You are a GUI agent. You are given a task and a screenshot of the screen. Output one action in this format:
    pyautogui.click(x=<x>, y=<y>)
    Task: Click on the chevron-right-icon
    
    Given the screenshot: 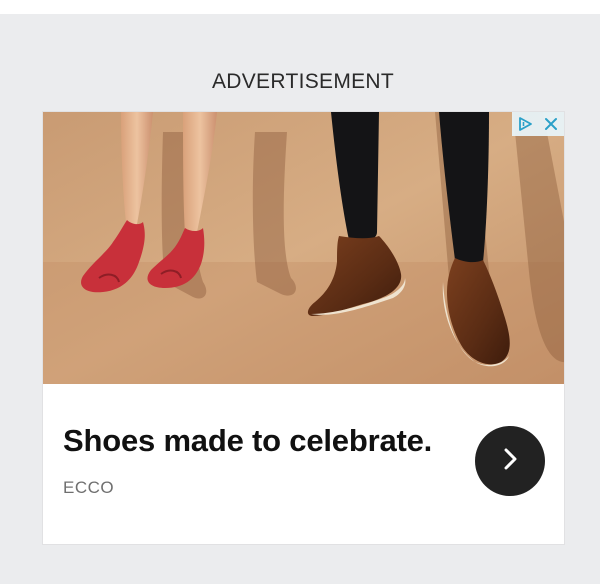 What is the action you would take?
    pyautogui.click(x=510, y=461)
    